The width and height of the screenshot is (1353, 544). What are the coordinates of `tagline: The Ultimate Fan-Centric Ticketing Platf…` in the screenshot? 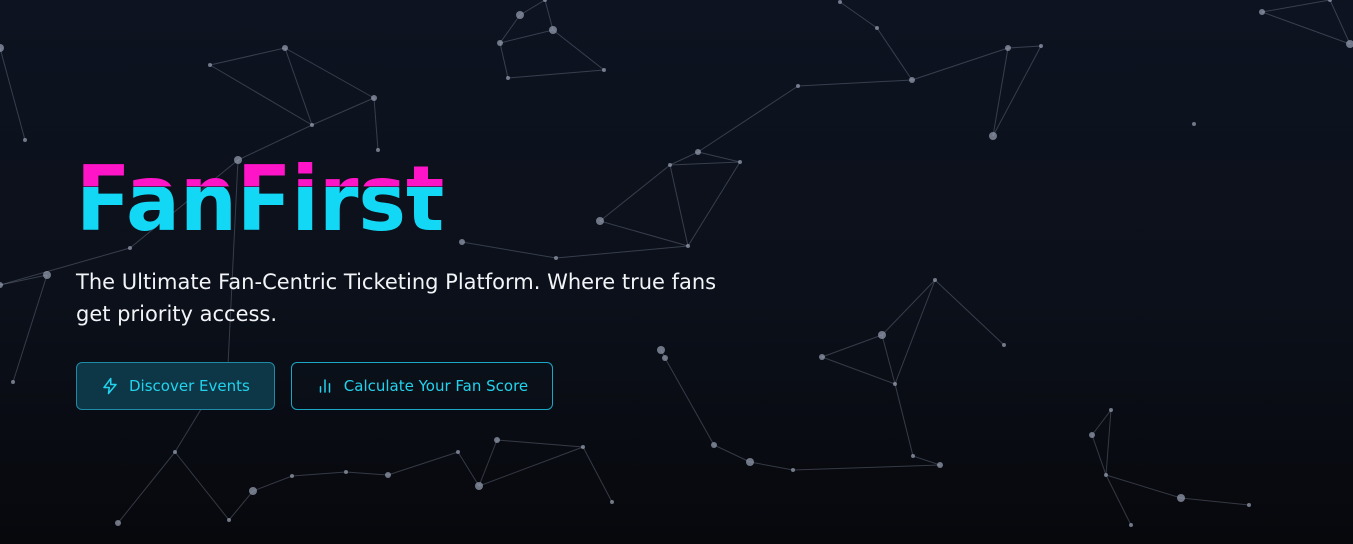 It's located at (396, 298).